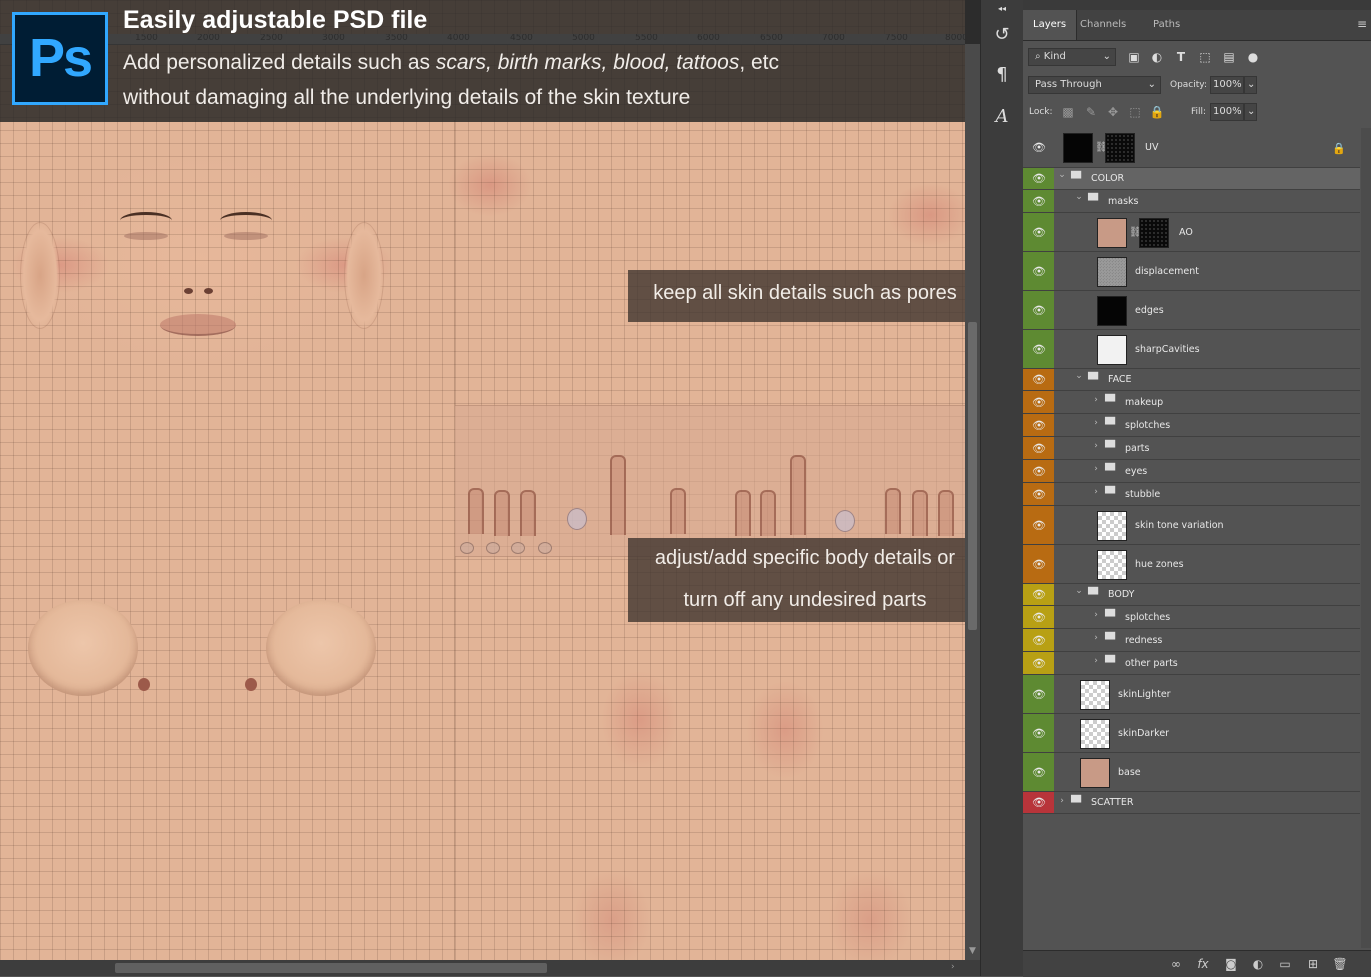 This screenshot has width=1371, height=977. What do you see at coordinates (1186, 232) in the screenshot?
I see `layer-name: AO` at bounding box center [1186, 232].